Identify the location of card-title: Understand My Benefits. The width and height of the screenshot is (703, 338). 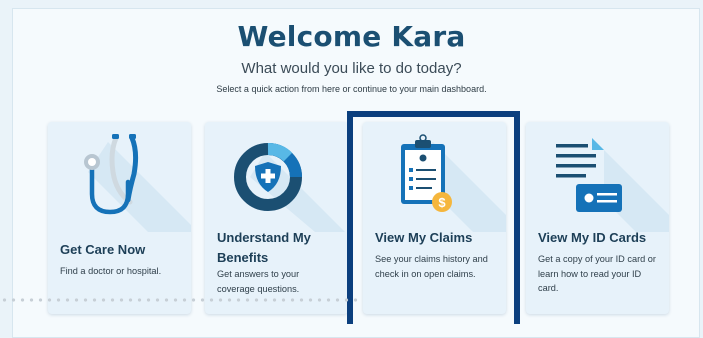
(264, 247).